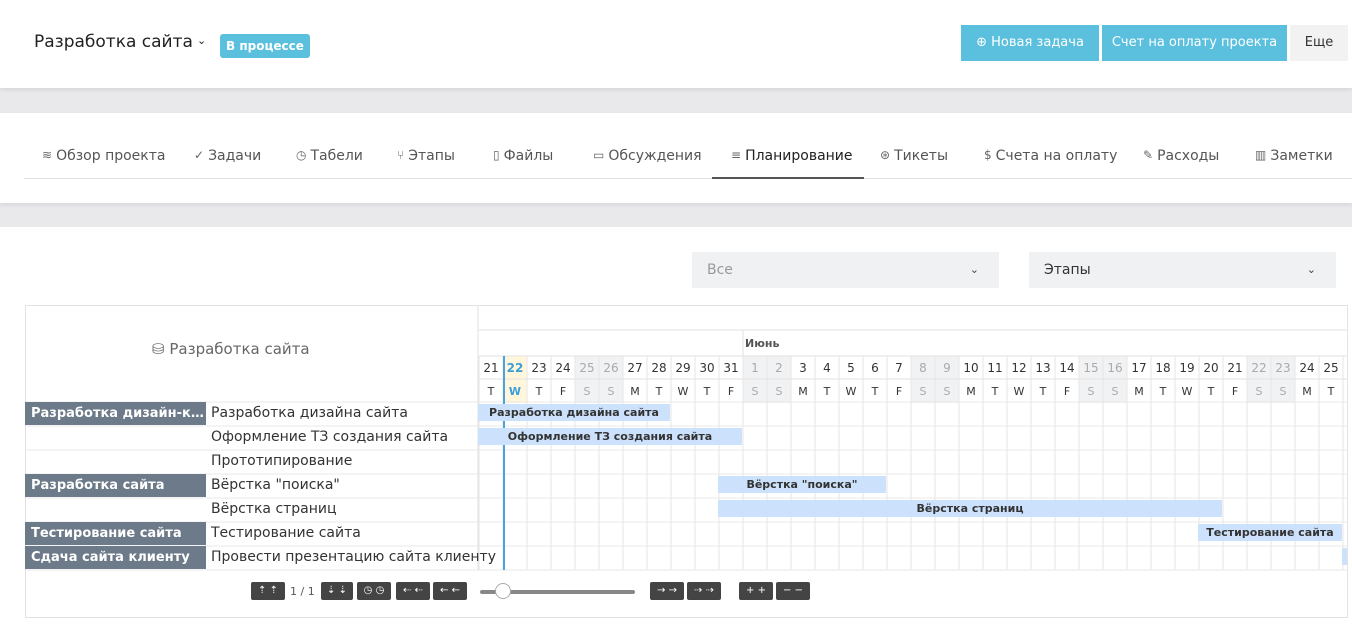 This screenshot has width=1352, height=642. Describe the element at coordinates (647, 163) in the screenshot. I see `tab-discussions: ▭ Обсуждения` at that location.